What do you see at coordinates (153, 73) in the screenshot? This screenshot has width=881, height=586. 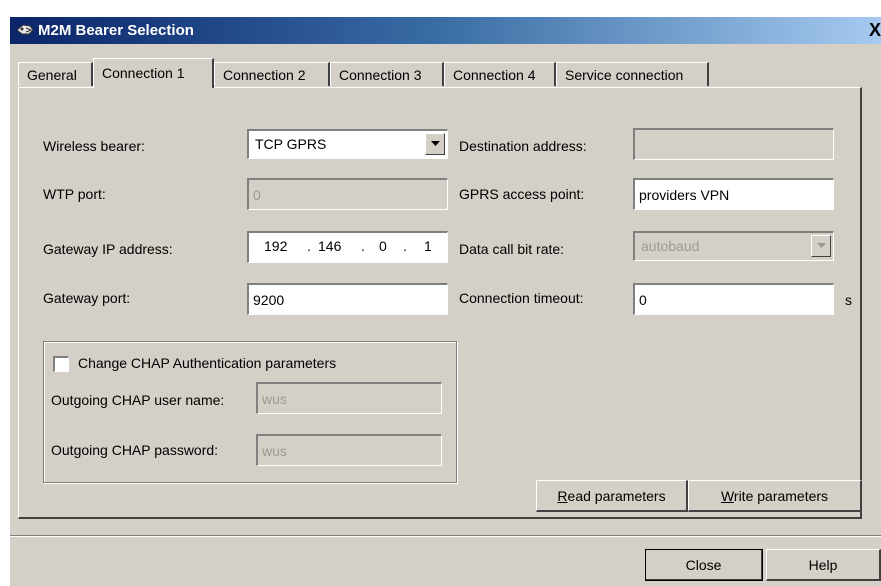 I see `tab-connection-1: Connection 1` at bounding box center [153, 73].